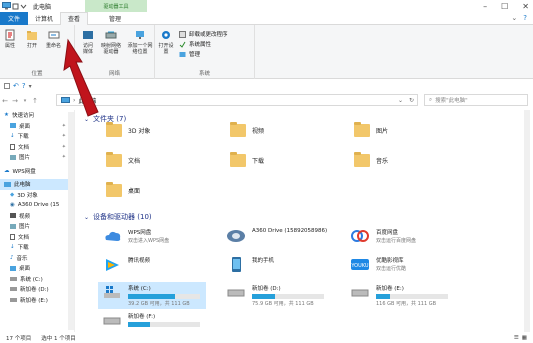 The width and height of the screenshot is (533, 343). I want to click on rename-icon, so click(53, 35).